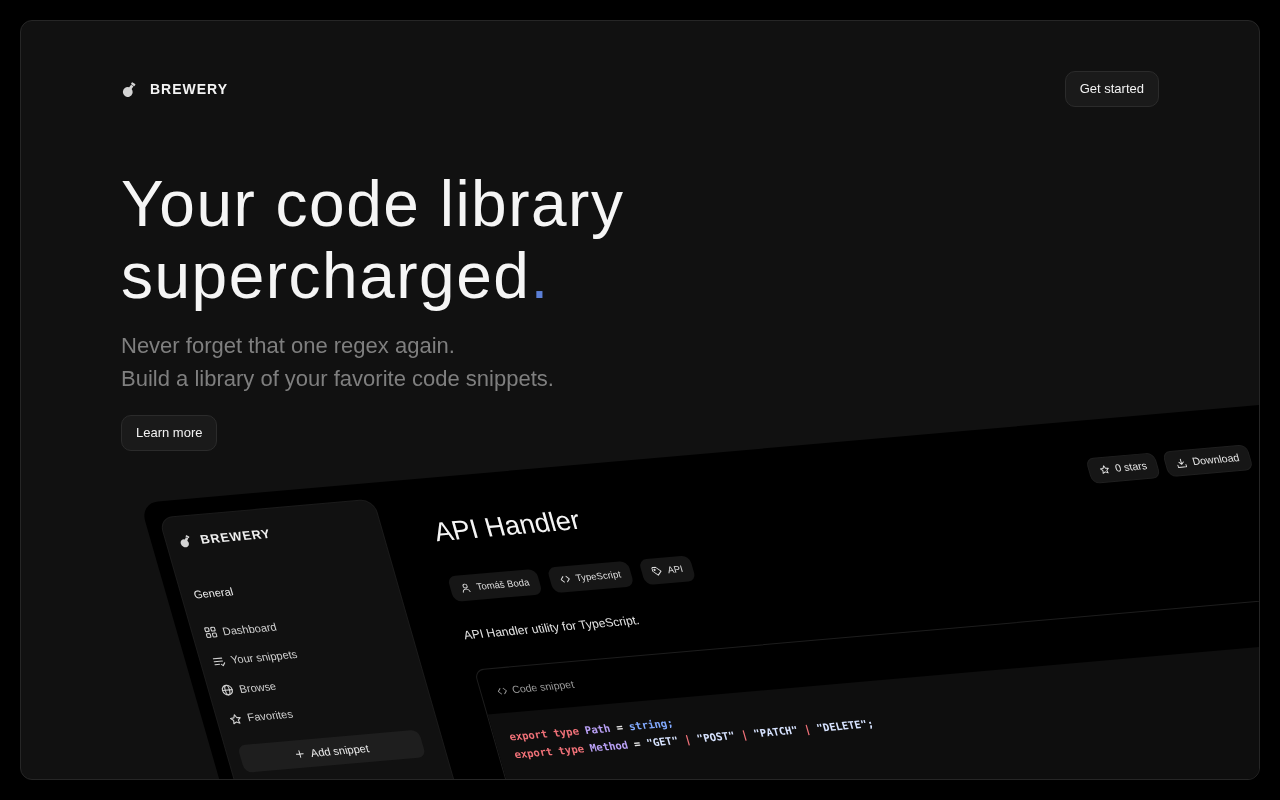  I want to click on tag-label: TypeScript, so click(598, 576).